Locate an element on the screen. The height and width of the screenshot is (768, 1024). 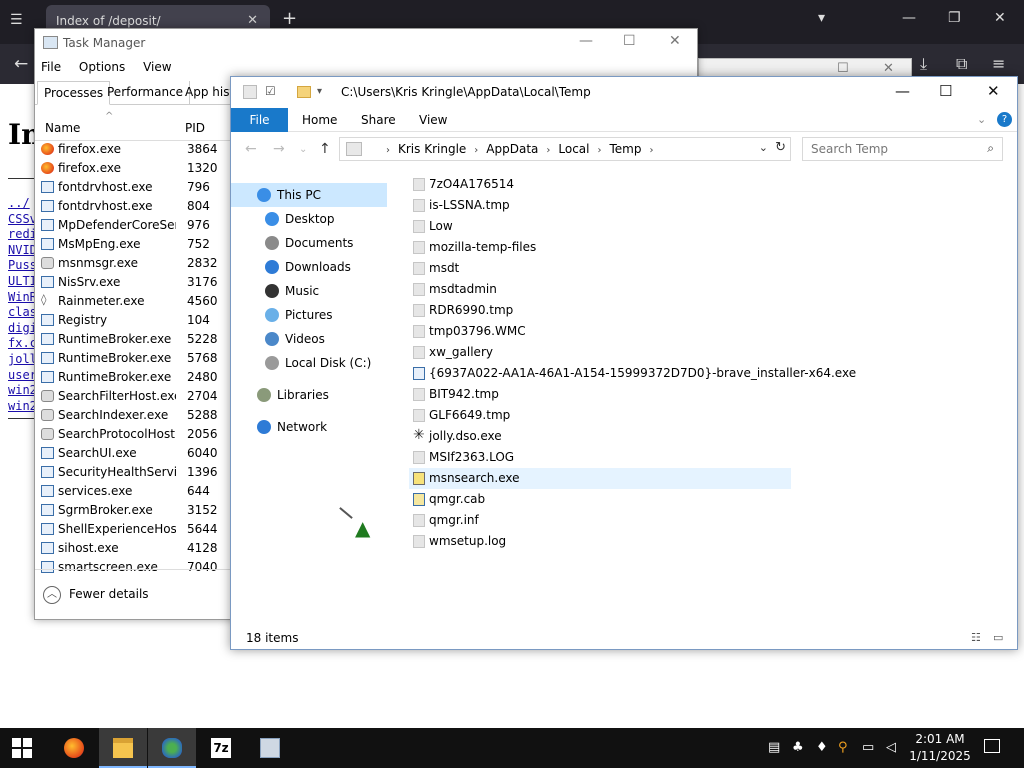
ribbon-tab-file: File is located at coordinates (259, 120).